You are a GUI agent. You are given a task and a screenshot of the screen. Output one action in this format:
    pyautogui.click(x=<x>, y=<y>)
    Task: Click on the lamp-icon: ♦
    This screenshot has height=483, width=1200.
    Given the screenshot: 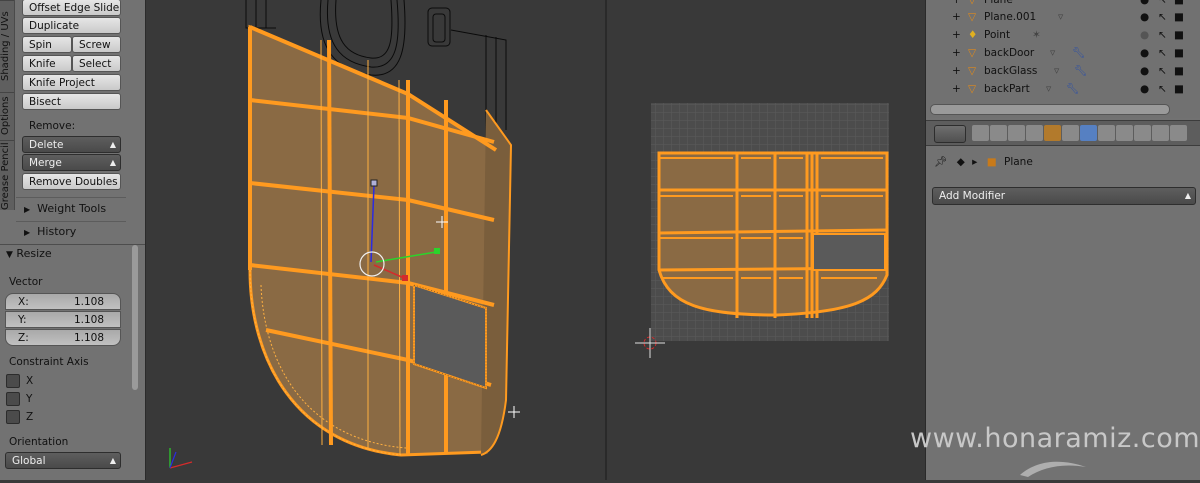 What is the action you would take?
    pyautogui.click(x=973, y=35)
    